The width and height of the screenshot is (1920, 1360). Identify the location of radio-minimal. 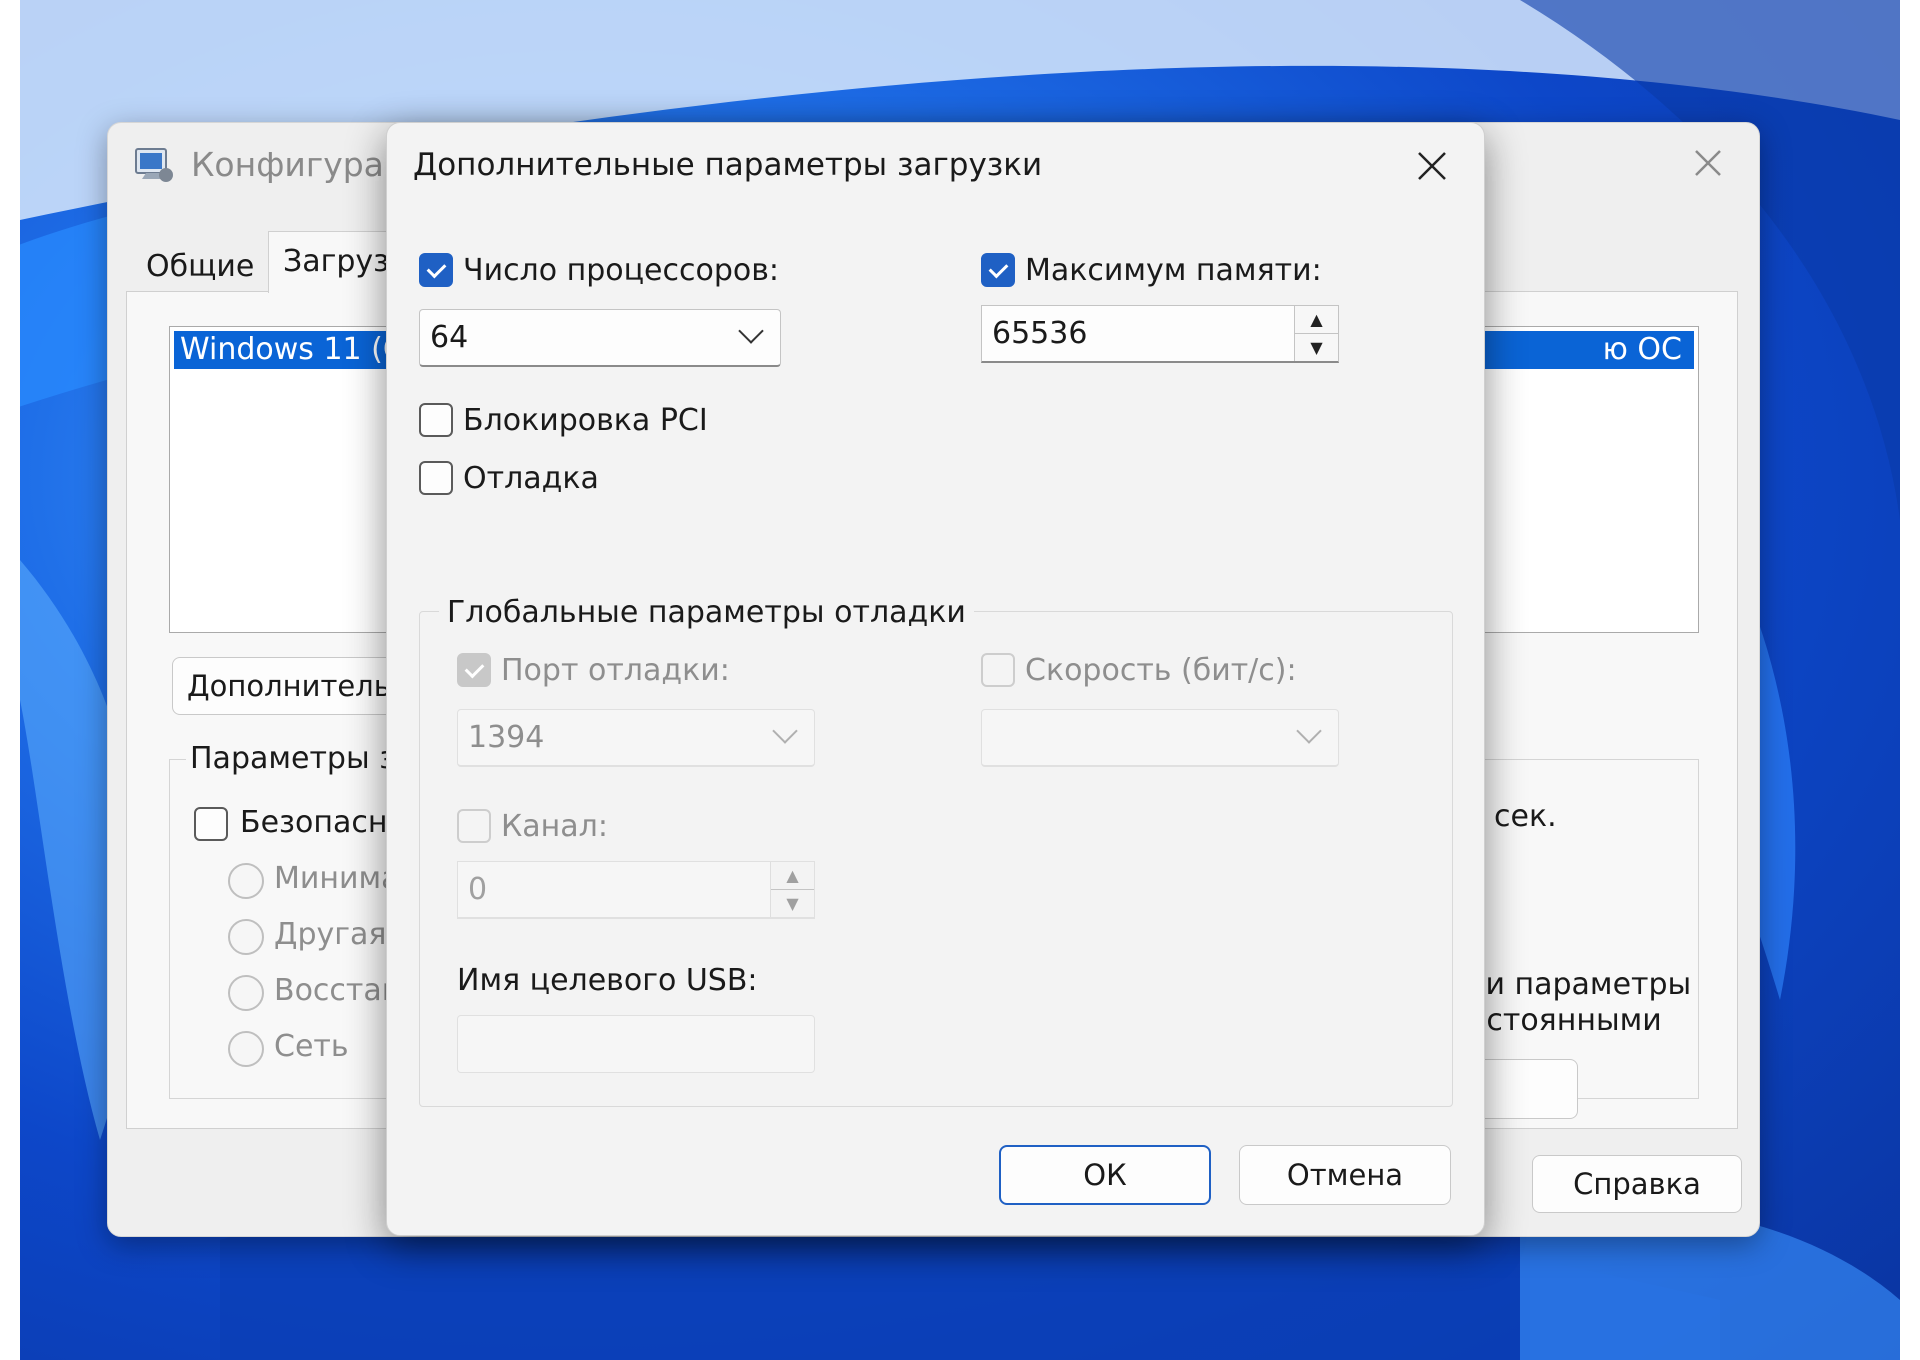
(246, 881).